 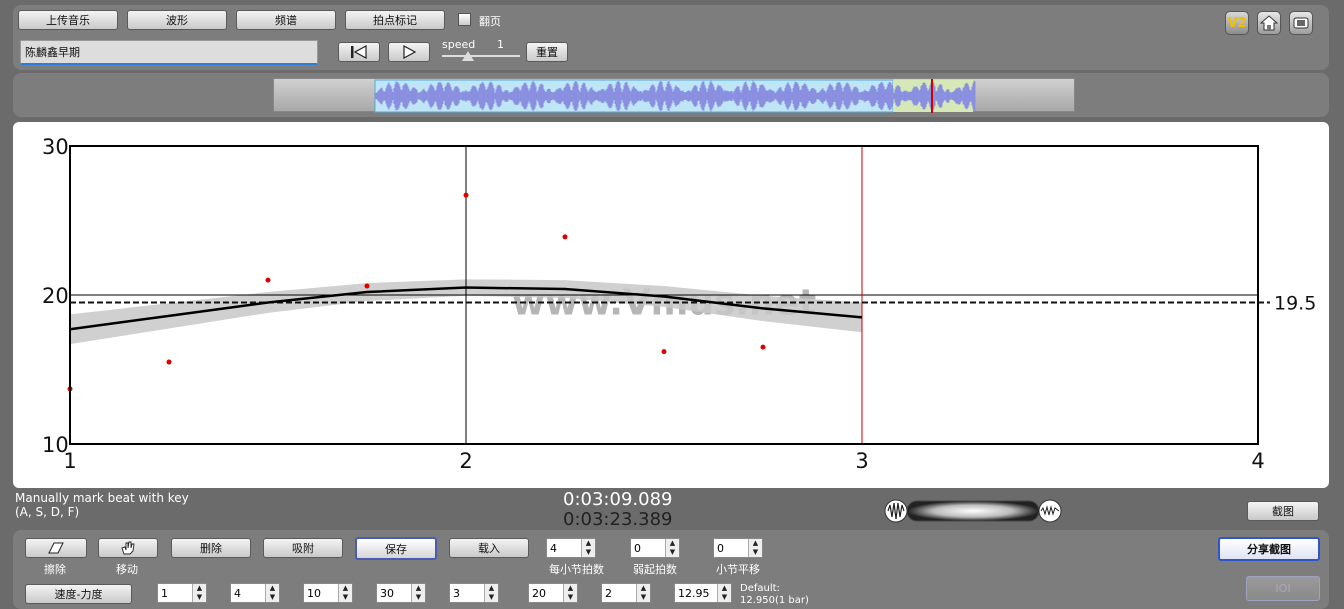 I want to click on home-icon, so click(x=1269, y=23).